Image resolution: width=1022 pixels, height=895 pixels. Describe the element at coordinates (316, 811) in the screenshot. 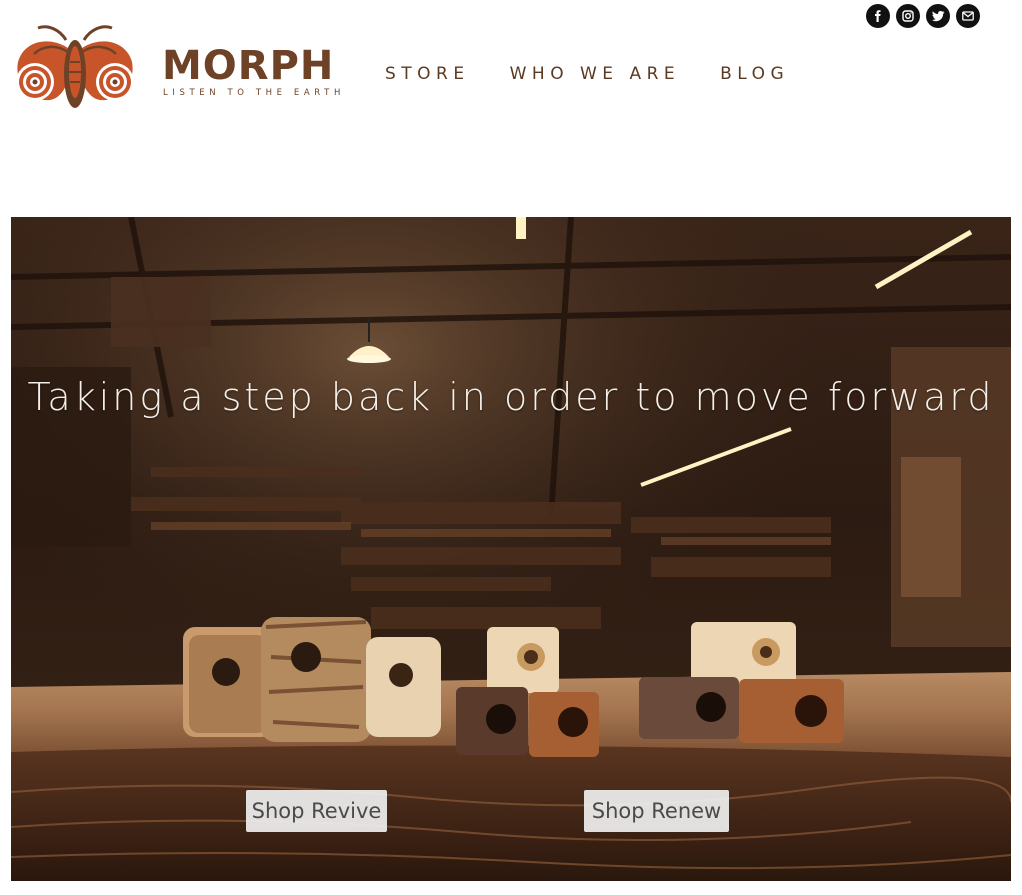

I see `shop-revive-button: Shop Revive` at that location.